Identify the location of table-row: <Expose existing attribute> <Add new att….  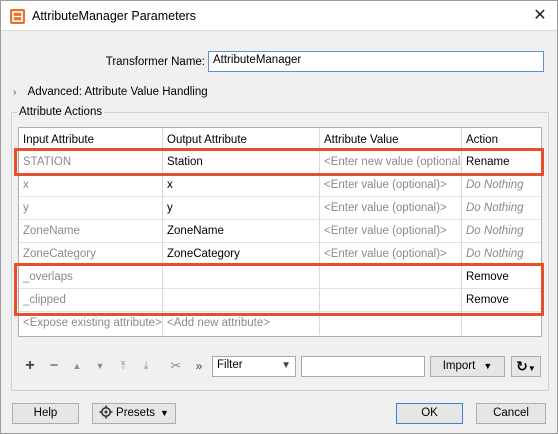
(280, 323).